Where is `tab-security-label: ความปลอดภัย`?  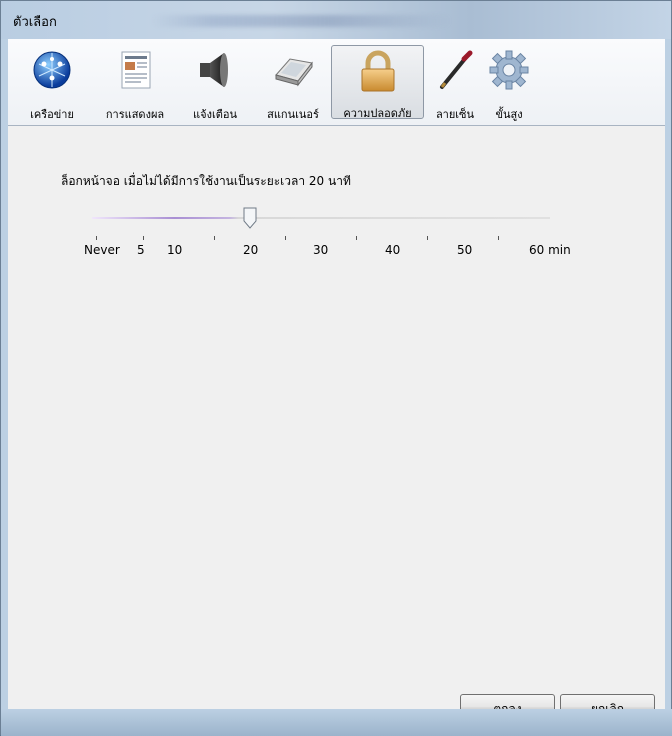 tab-security-label: ความปลอดภัย is located at coordinates (377, 113).